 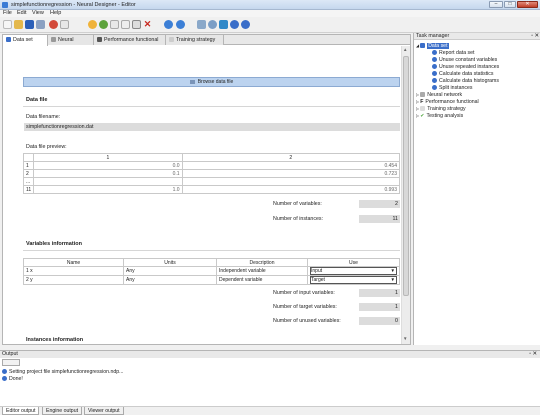 I want to click on table-row: 2 0.1 0.723, so click(x=211, y=173).